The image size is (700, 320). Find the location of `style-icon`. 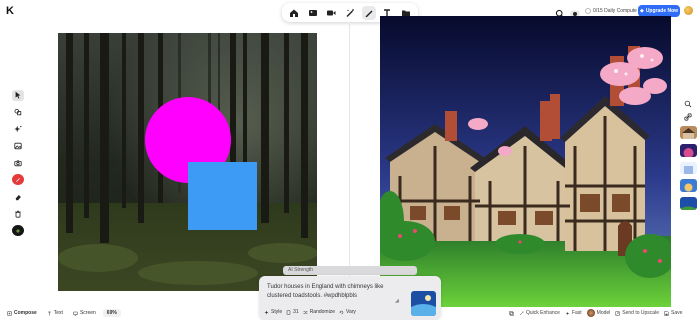

style-icon is located at coordinates (266, 312).